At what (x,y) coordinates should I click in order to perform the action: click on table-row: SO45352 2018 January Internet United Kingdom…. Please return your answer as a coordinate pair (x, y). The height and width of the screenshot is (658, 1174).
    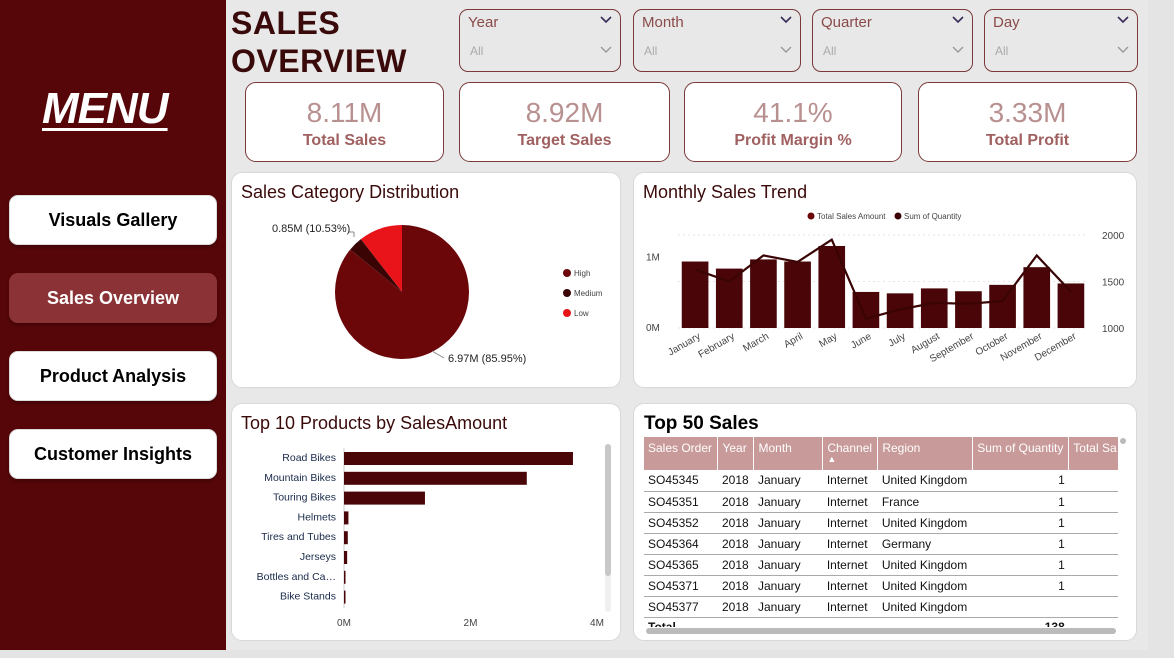
    Looking at the image, I should click on (881, 523).